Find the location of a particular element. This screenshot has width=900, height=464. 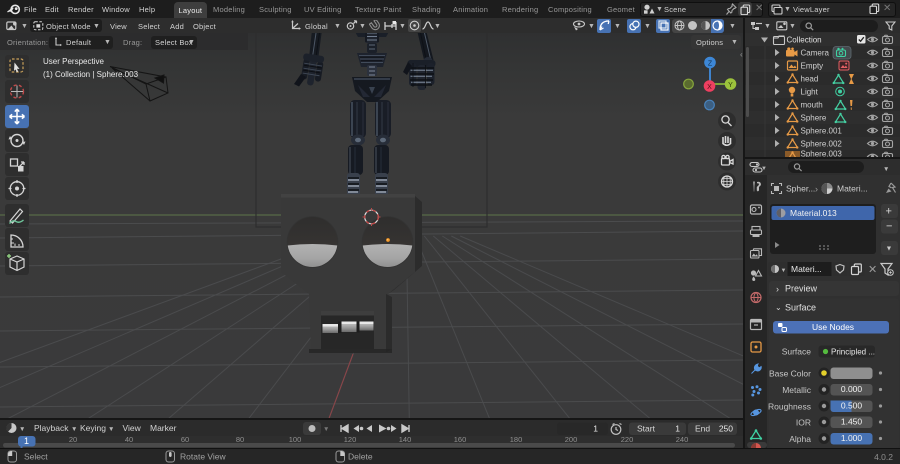

svg-text: 20 is located at coordinates (73, 439).